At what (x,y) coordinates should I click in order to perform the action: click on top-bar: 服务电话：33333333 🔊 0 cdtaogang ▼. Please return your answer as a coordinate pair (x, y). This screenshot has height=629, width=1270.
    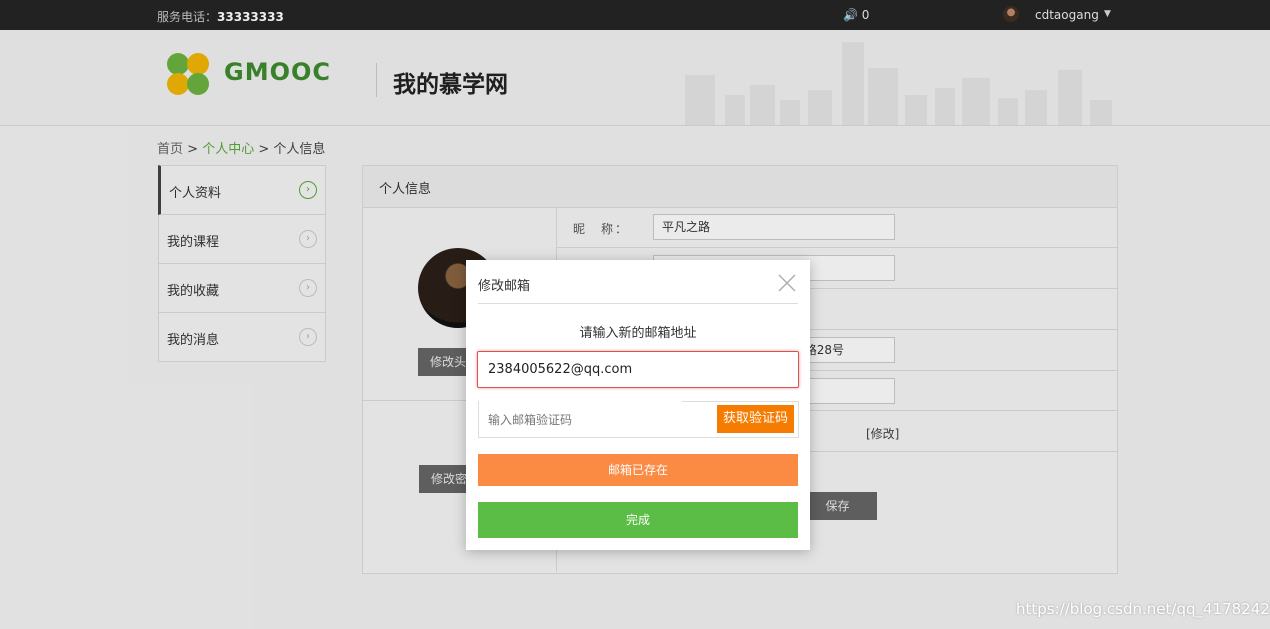
    Looking at the image, I should click on (635, 15).